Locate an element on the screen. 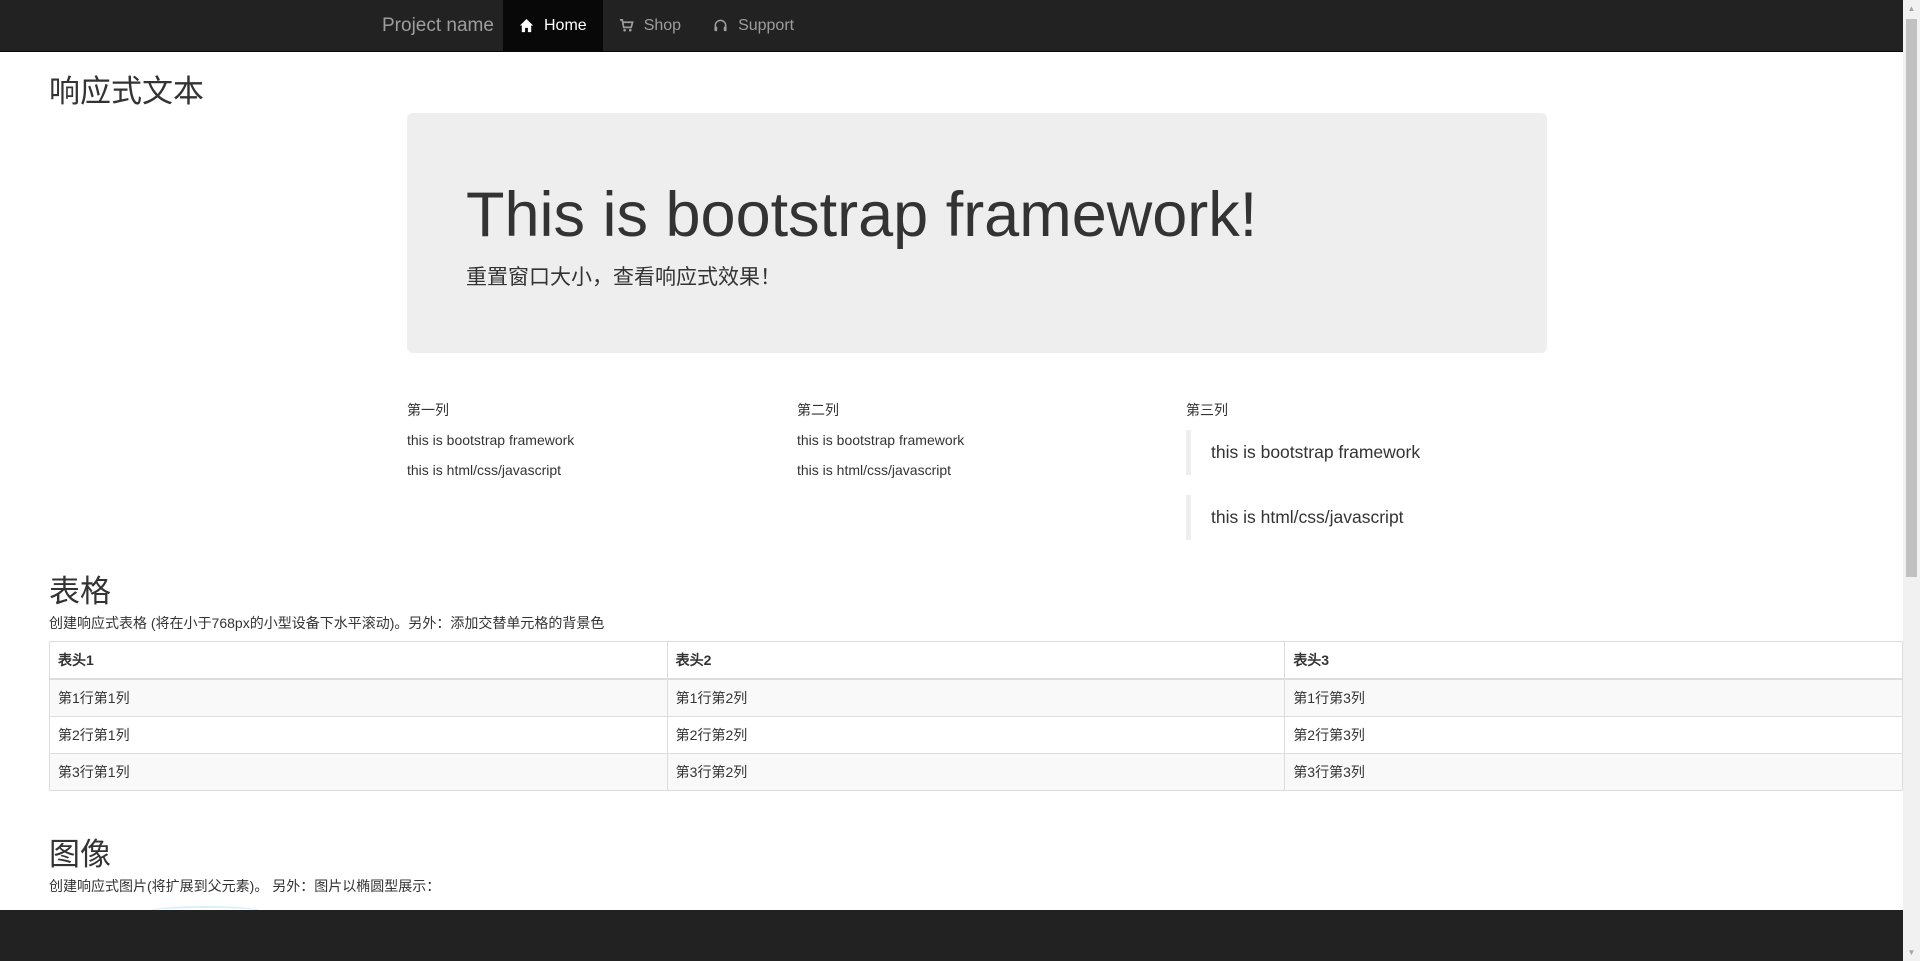 This screenshot has height=961, width=1920. table-row: 第2行第1列 第2行第2列 第2行第3列 is located at coordinates (976, 735).